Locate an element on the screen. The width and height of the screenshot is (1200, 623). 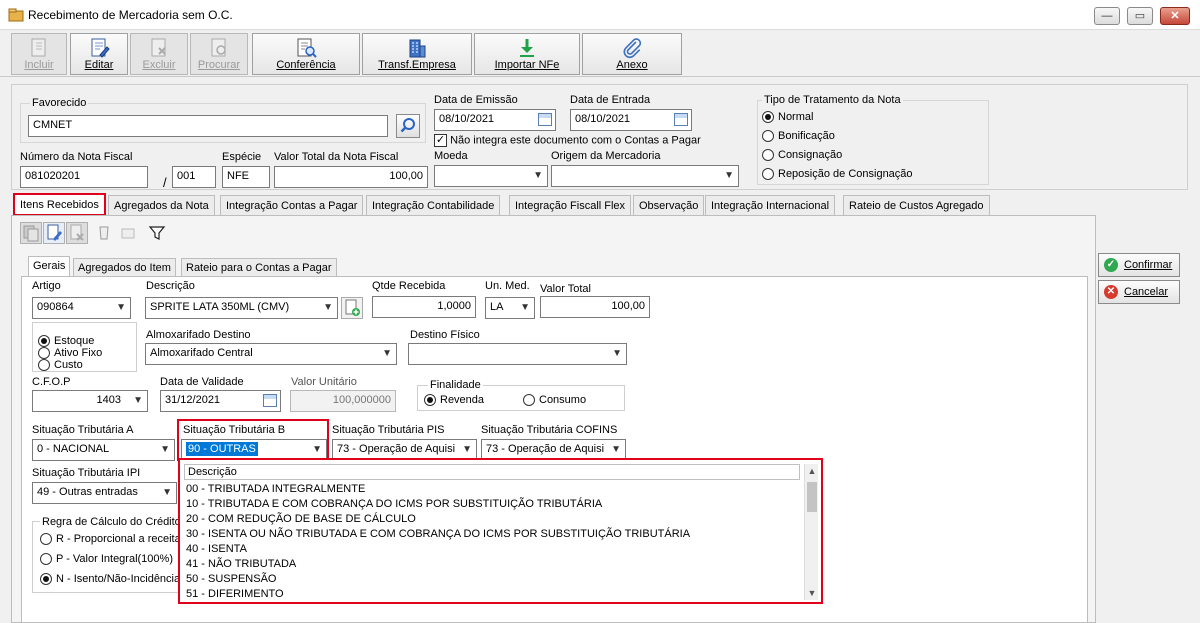
sit-ipi-select: 49 - Outras entradas ▼ is located at coordinates (104, 493).